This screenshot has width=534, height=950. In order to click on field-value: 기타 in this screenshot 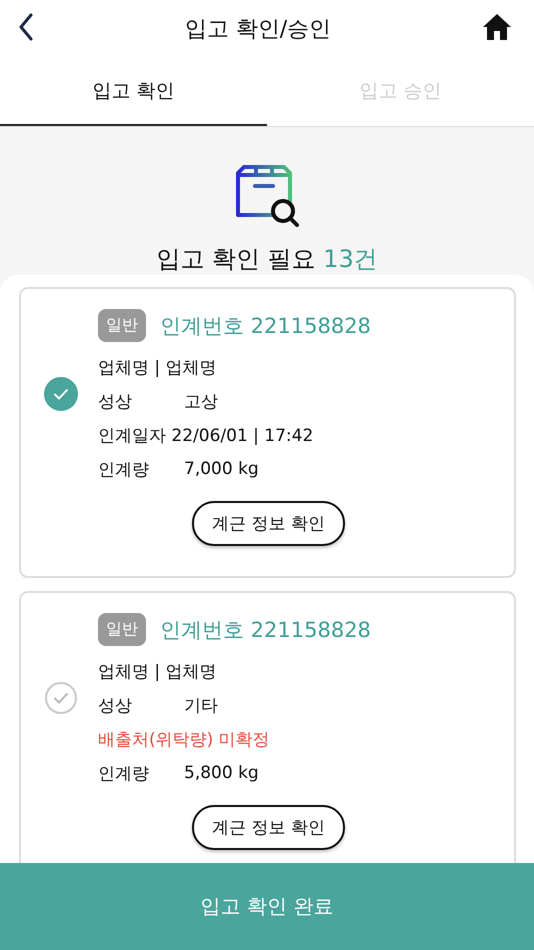, I will do `click(201, 705)`.